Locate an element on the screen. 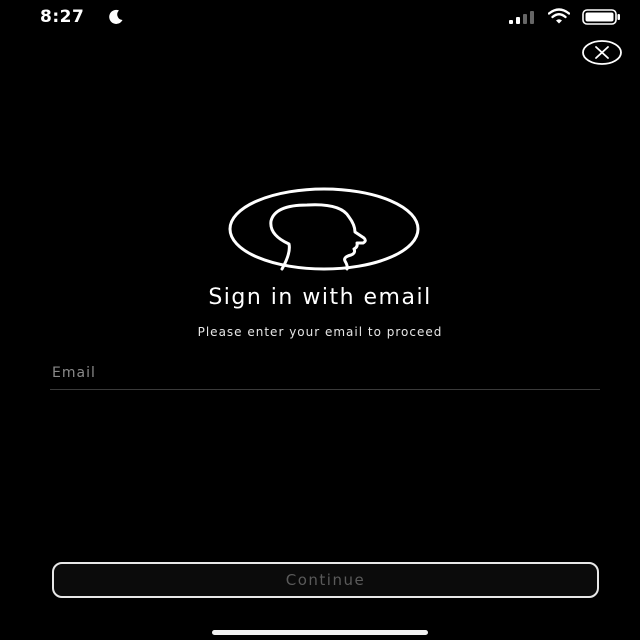 This screenshot has width=640, height=640. page-subtitle: Please enter your email to proceed is located at coordinates (320, 332).